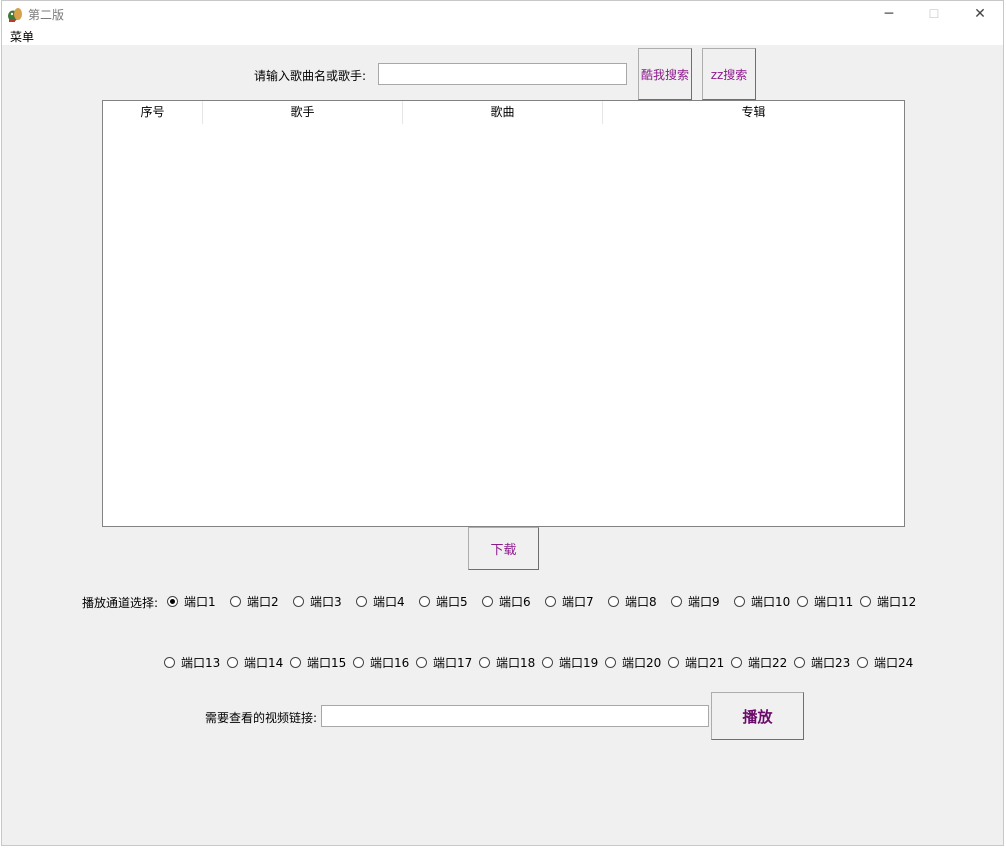 The width and height of the screenshot is (1006, 849). What do you see at coordinates (502, 14) in the screenshot?
I see `title-bar: 第二版 ─ ☐ ✕` at bounding box center [502, 14].